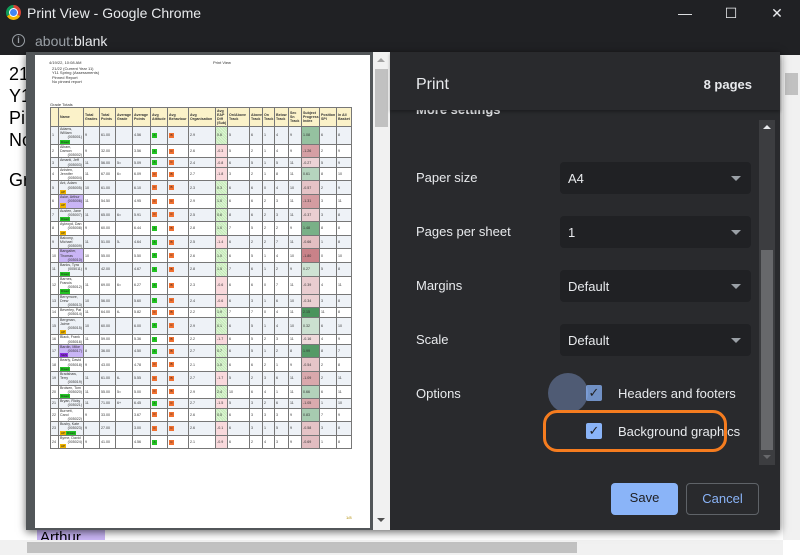 The height and width of the screenshot is (555, 800). Describe the element at coordinates (400, 40) in the screenshot. I see `address-bar: i about:blank` at that location.